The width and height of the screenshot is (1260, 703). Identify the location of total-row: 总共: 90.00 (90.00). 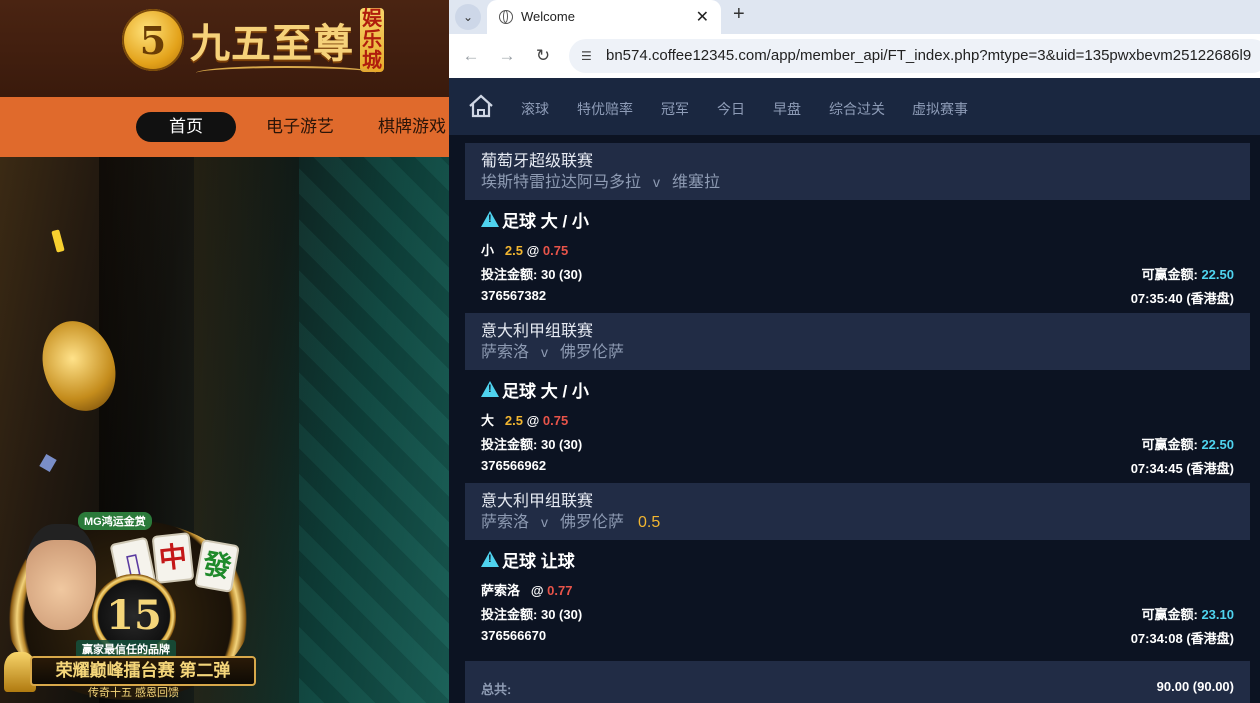
(857, 682).